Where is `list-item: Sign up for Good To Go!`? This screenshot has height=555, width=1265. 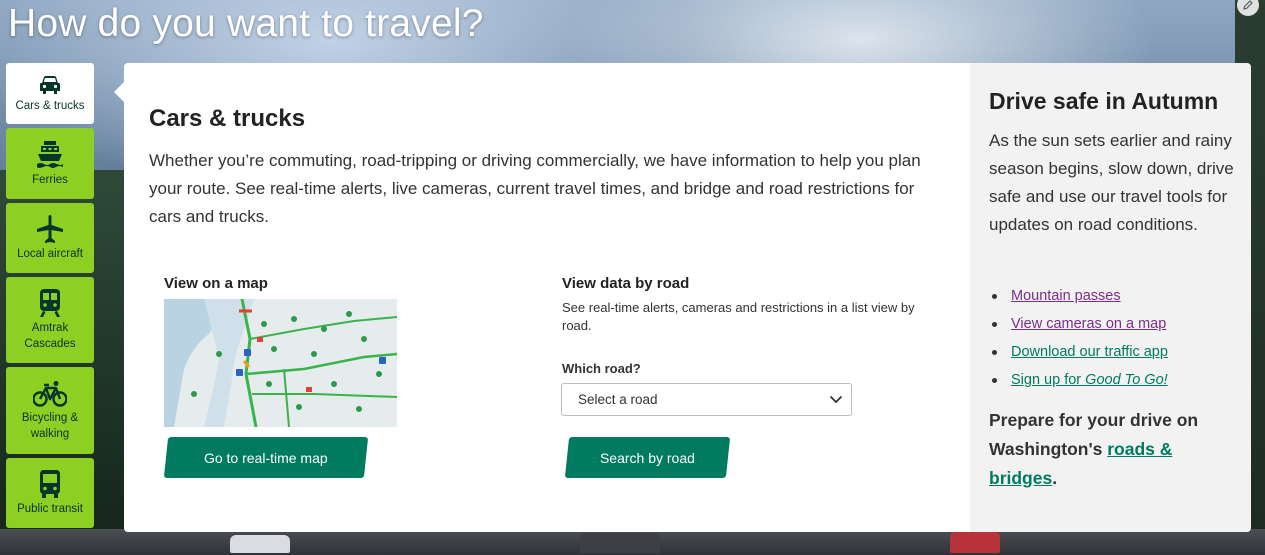 list-item: Sign up for Good To Go! is located at coordinates (1078, 382).